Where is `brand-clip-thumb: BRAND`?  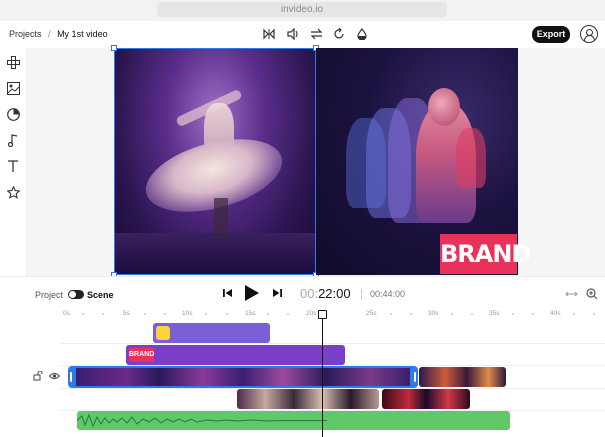
brand-clip-thumb: BRAND is located at coordinates (141, 355).